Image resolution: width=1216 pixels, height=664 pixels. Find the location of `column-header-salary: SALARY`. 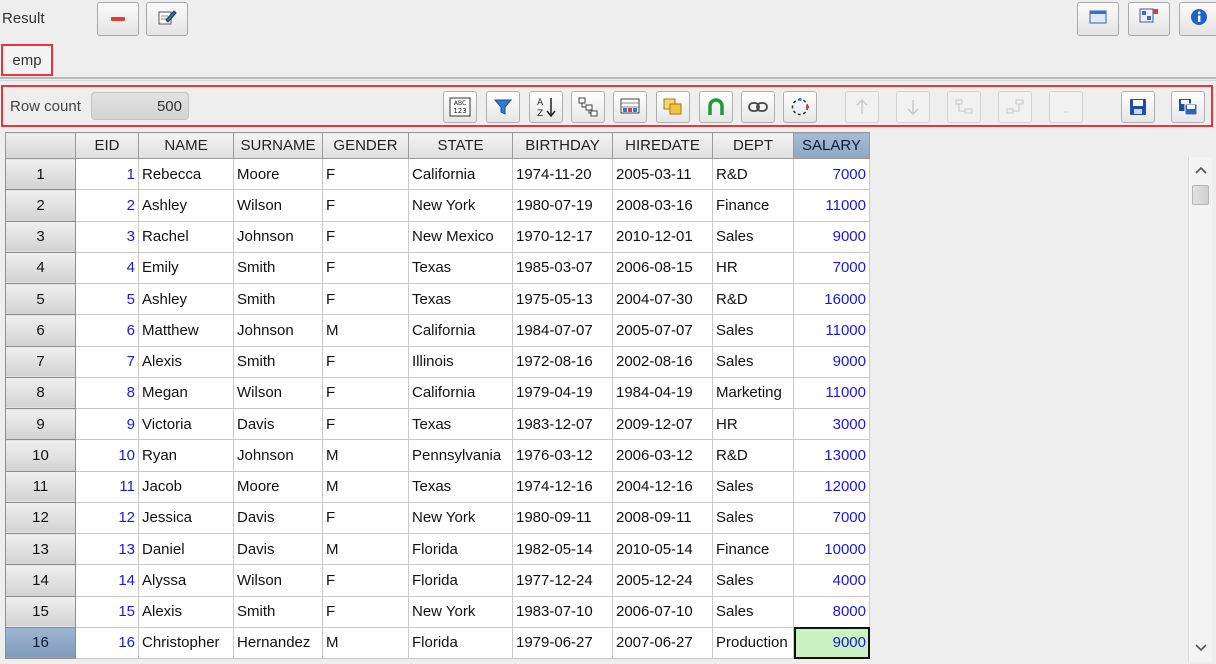

column-header-salary: SALARY is located at coordinates (831, 145).